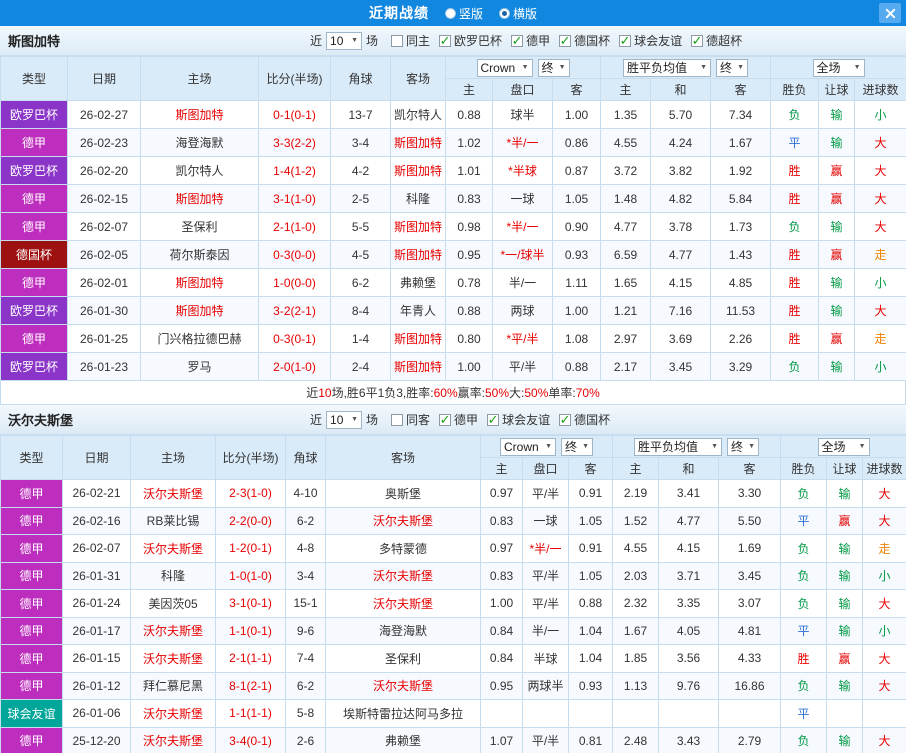  Describe the element at coordinates (526, 420) in the screenshot. I see `filter-checkbox-label: 球会友谊` at that location.